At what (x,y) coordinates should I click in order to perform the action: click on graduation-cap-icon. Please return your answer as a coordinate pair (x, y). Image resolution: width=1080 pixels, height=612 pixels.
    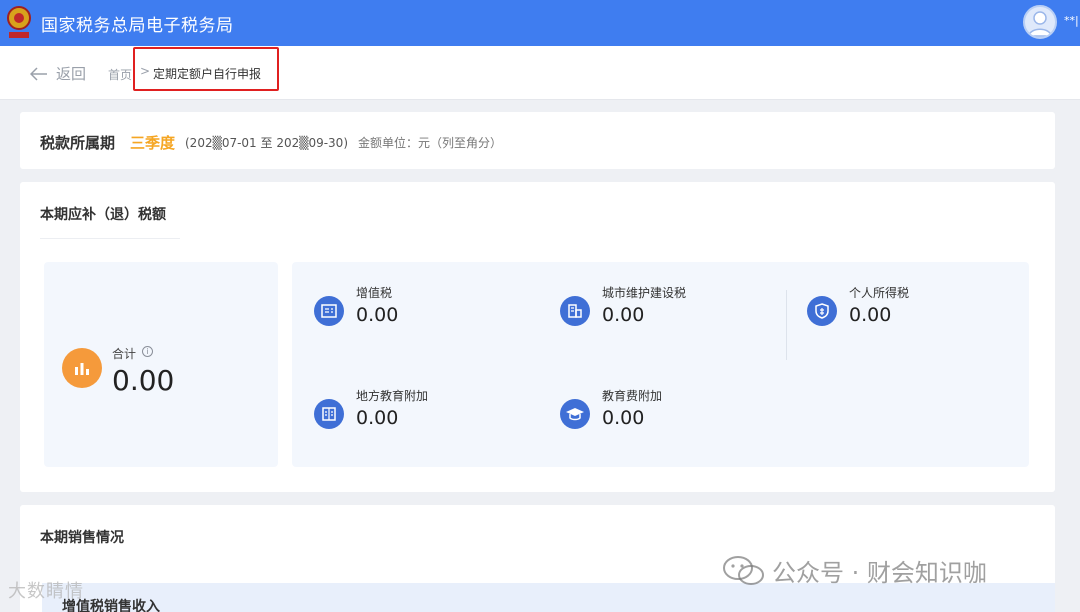
    Looking at the image, I should click on (575, 414).